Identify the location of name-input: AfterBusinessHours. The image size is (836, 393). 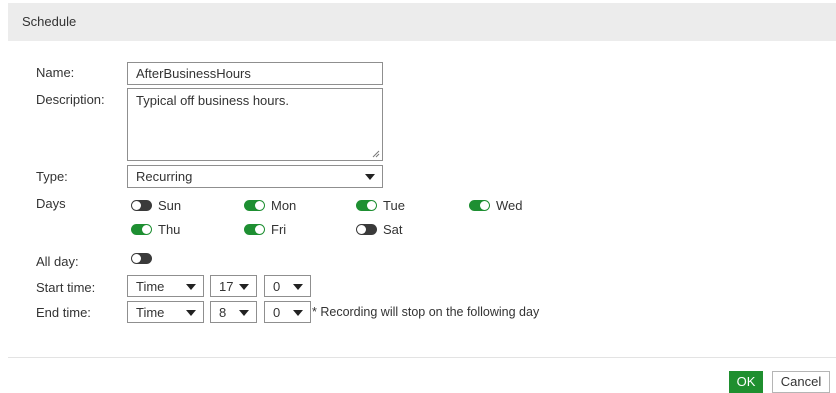
(255, 73).